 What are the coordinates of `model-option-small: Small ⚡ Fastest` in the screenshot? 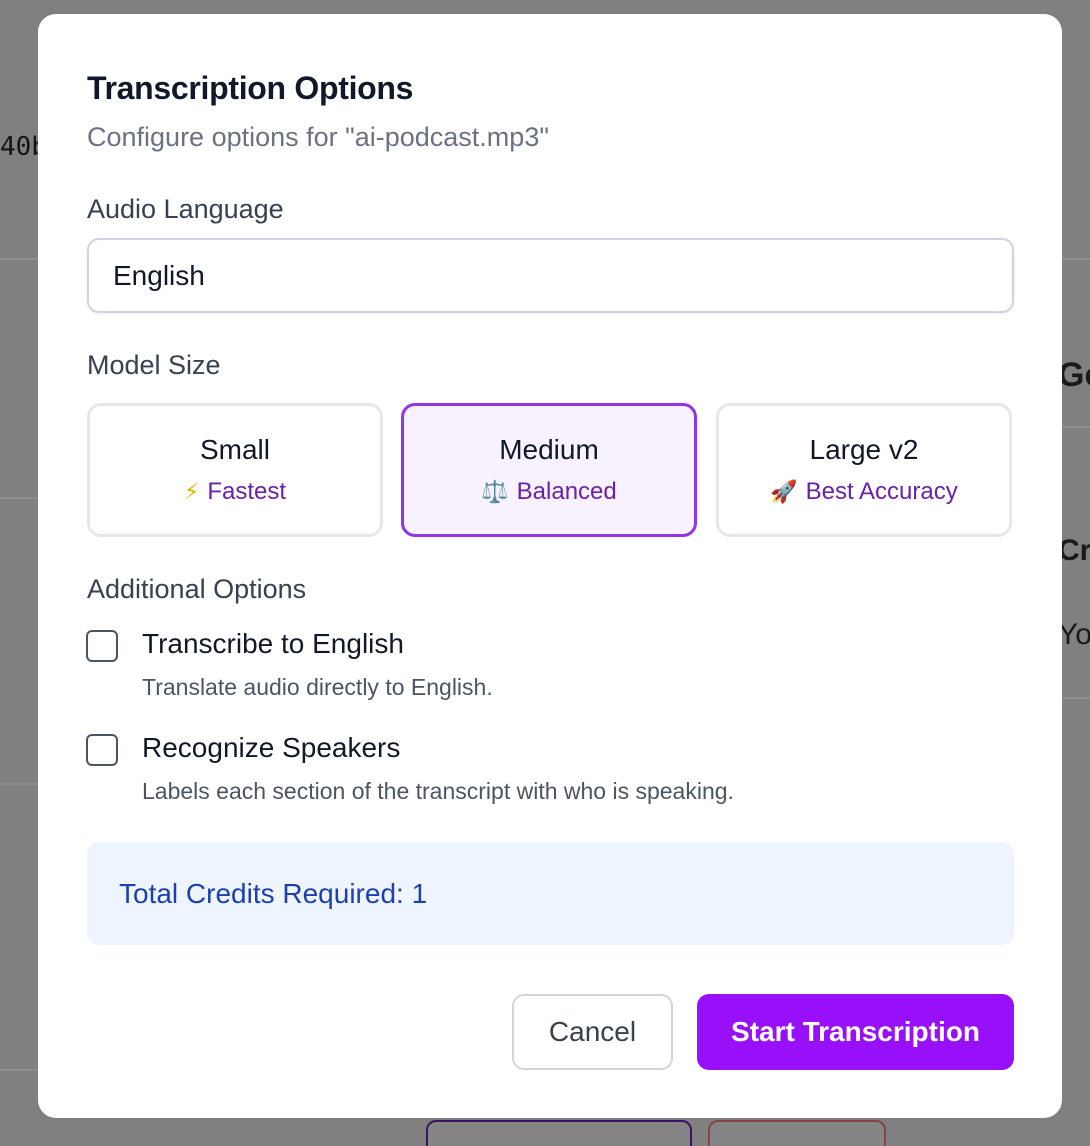 It's located at (235, 470).